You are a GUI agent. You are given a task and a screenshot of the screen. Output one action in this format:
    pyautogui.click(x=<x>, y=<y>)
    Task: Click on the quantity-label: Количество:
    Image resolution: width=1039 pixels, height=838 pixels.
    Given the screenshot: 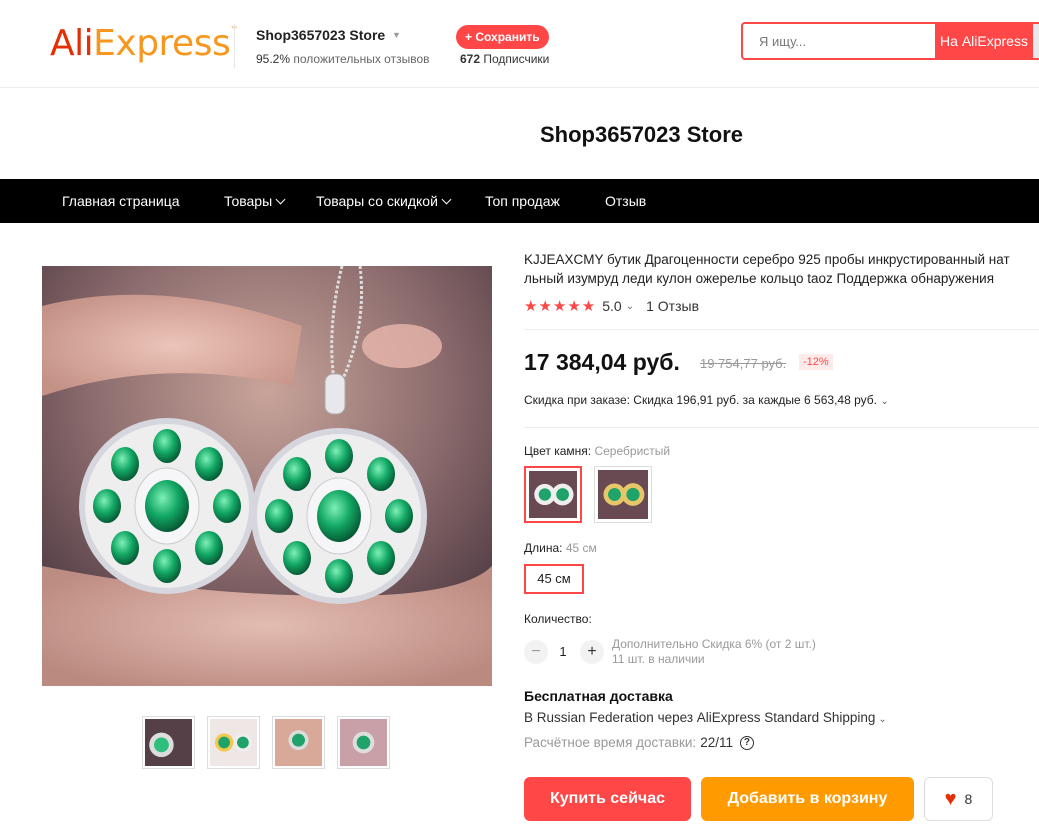 What is the action you would take?
    pyautogui.click(x=558, y=619)
    